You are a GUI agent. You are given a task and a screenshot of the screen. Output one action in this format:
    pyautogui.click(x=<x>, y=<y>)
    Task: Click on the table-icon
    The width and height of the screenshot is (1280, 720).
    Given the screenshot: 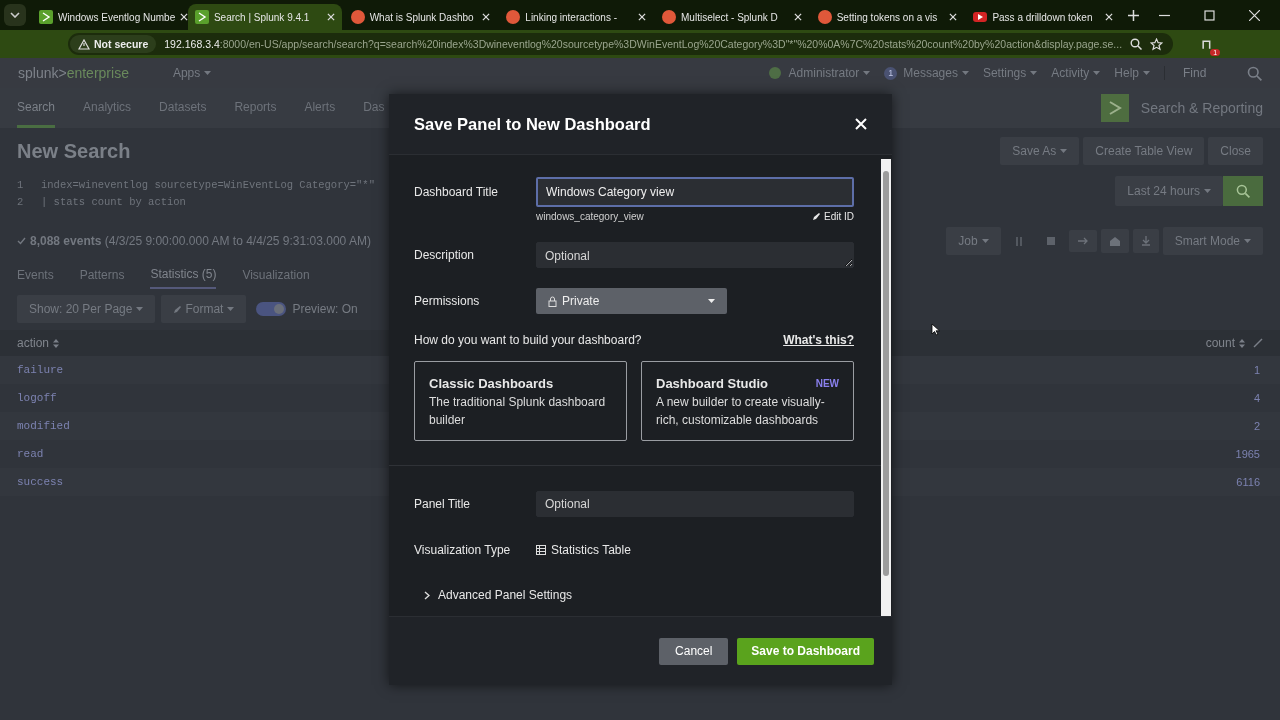 What is the action you would take?
    pyautogui.click(x=541, y=550)
    